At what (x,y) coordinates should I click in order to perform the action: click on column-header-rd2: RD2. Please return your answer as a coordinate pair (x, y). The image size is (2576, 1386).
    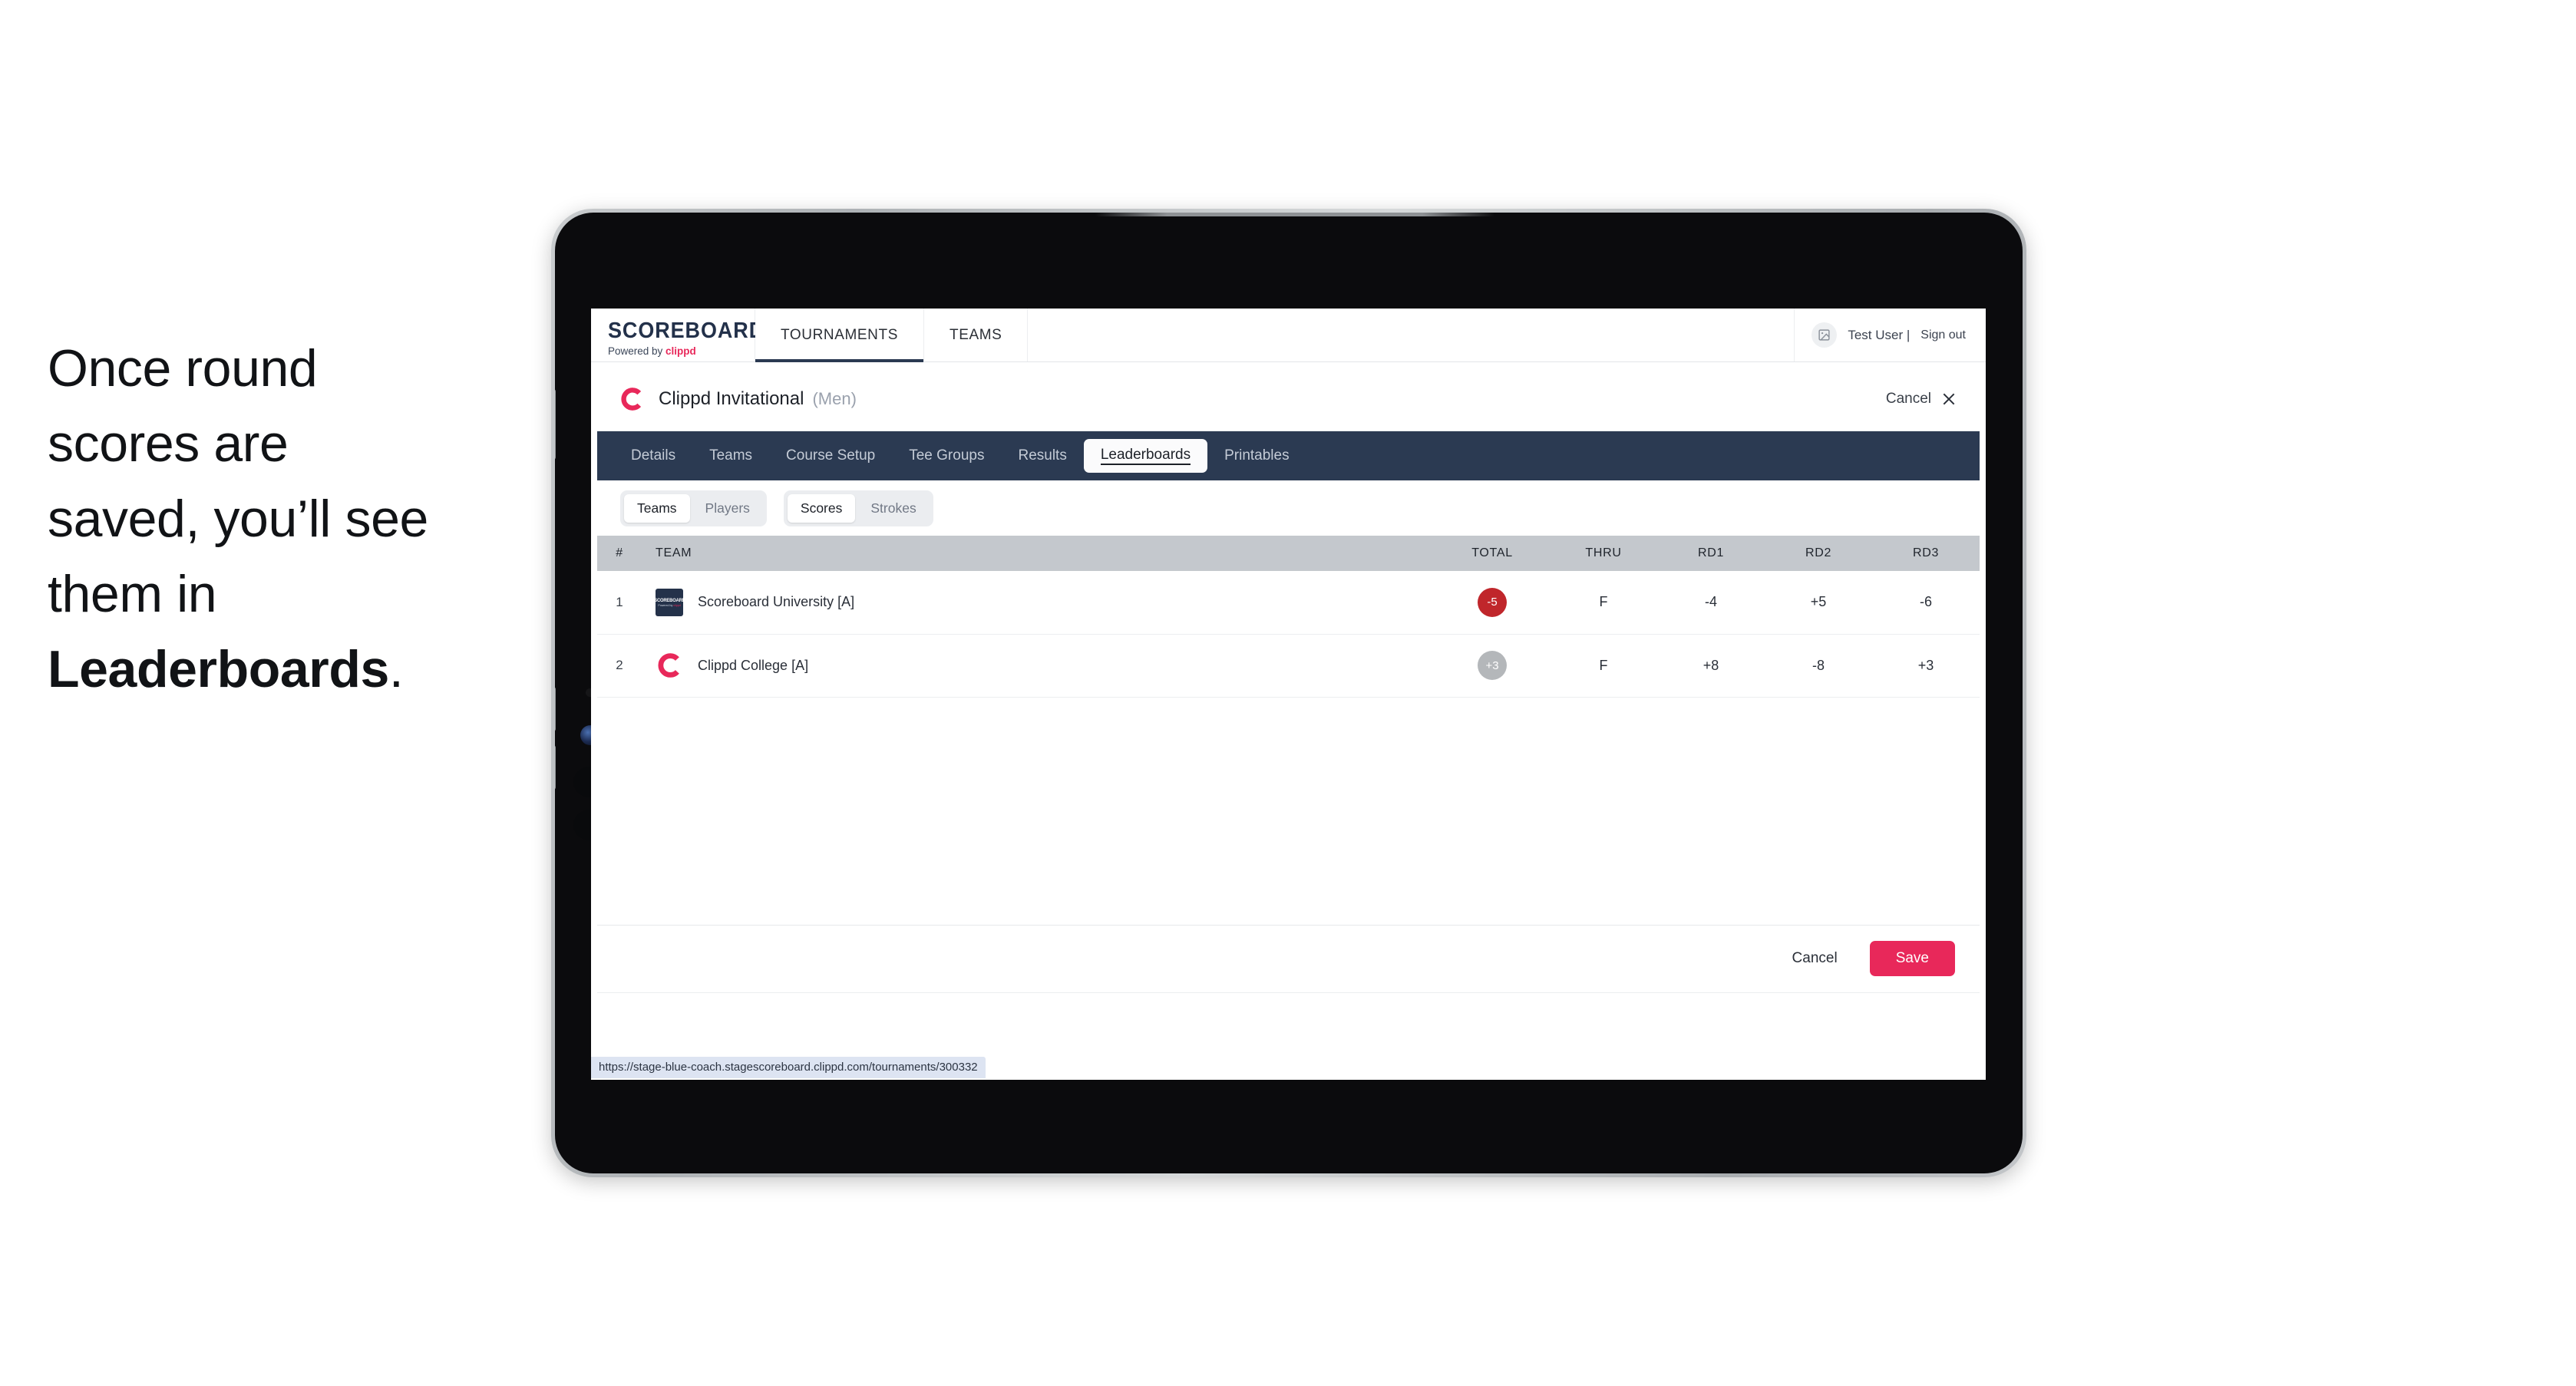
    Looking at the image, I should click on (1818, 553).